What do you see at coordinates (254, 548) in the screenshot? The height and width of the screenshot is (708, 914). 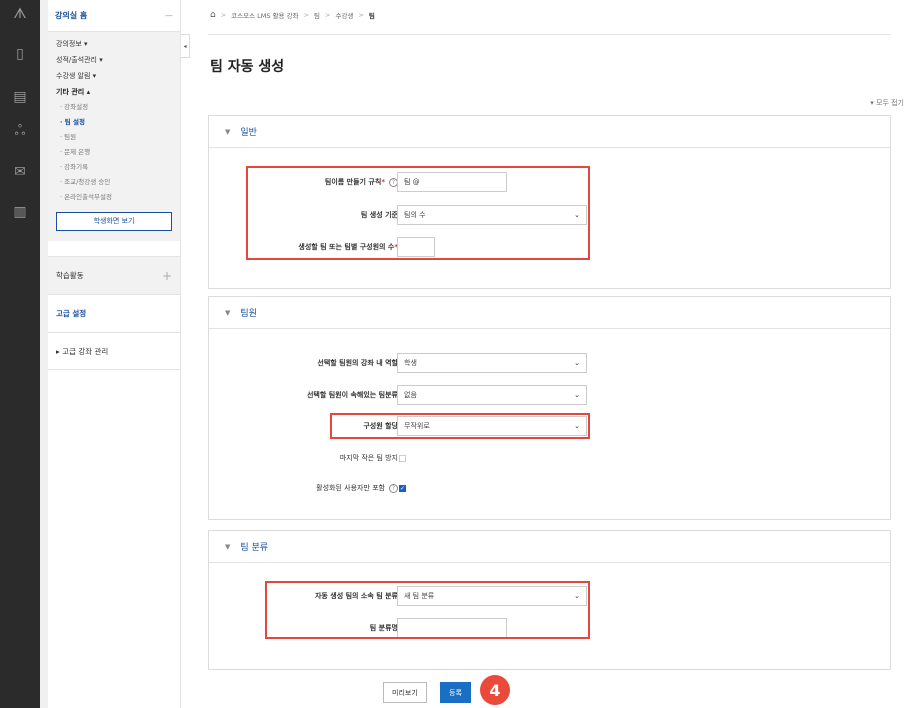 I see `grouping-heading: 팀 분류` at bounding box center [254, 548].